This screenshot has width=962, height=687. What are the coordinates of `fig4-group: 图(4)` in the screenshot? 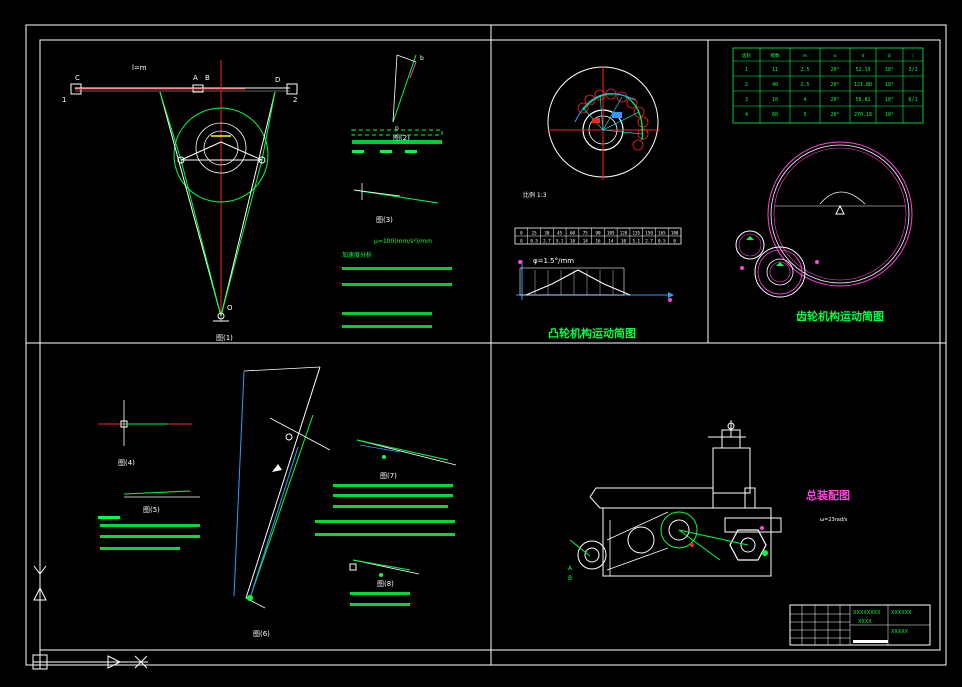 It's located at (145, 433).